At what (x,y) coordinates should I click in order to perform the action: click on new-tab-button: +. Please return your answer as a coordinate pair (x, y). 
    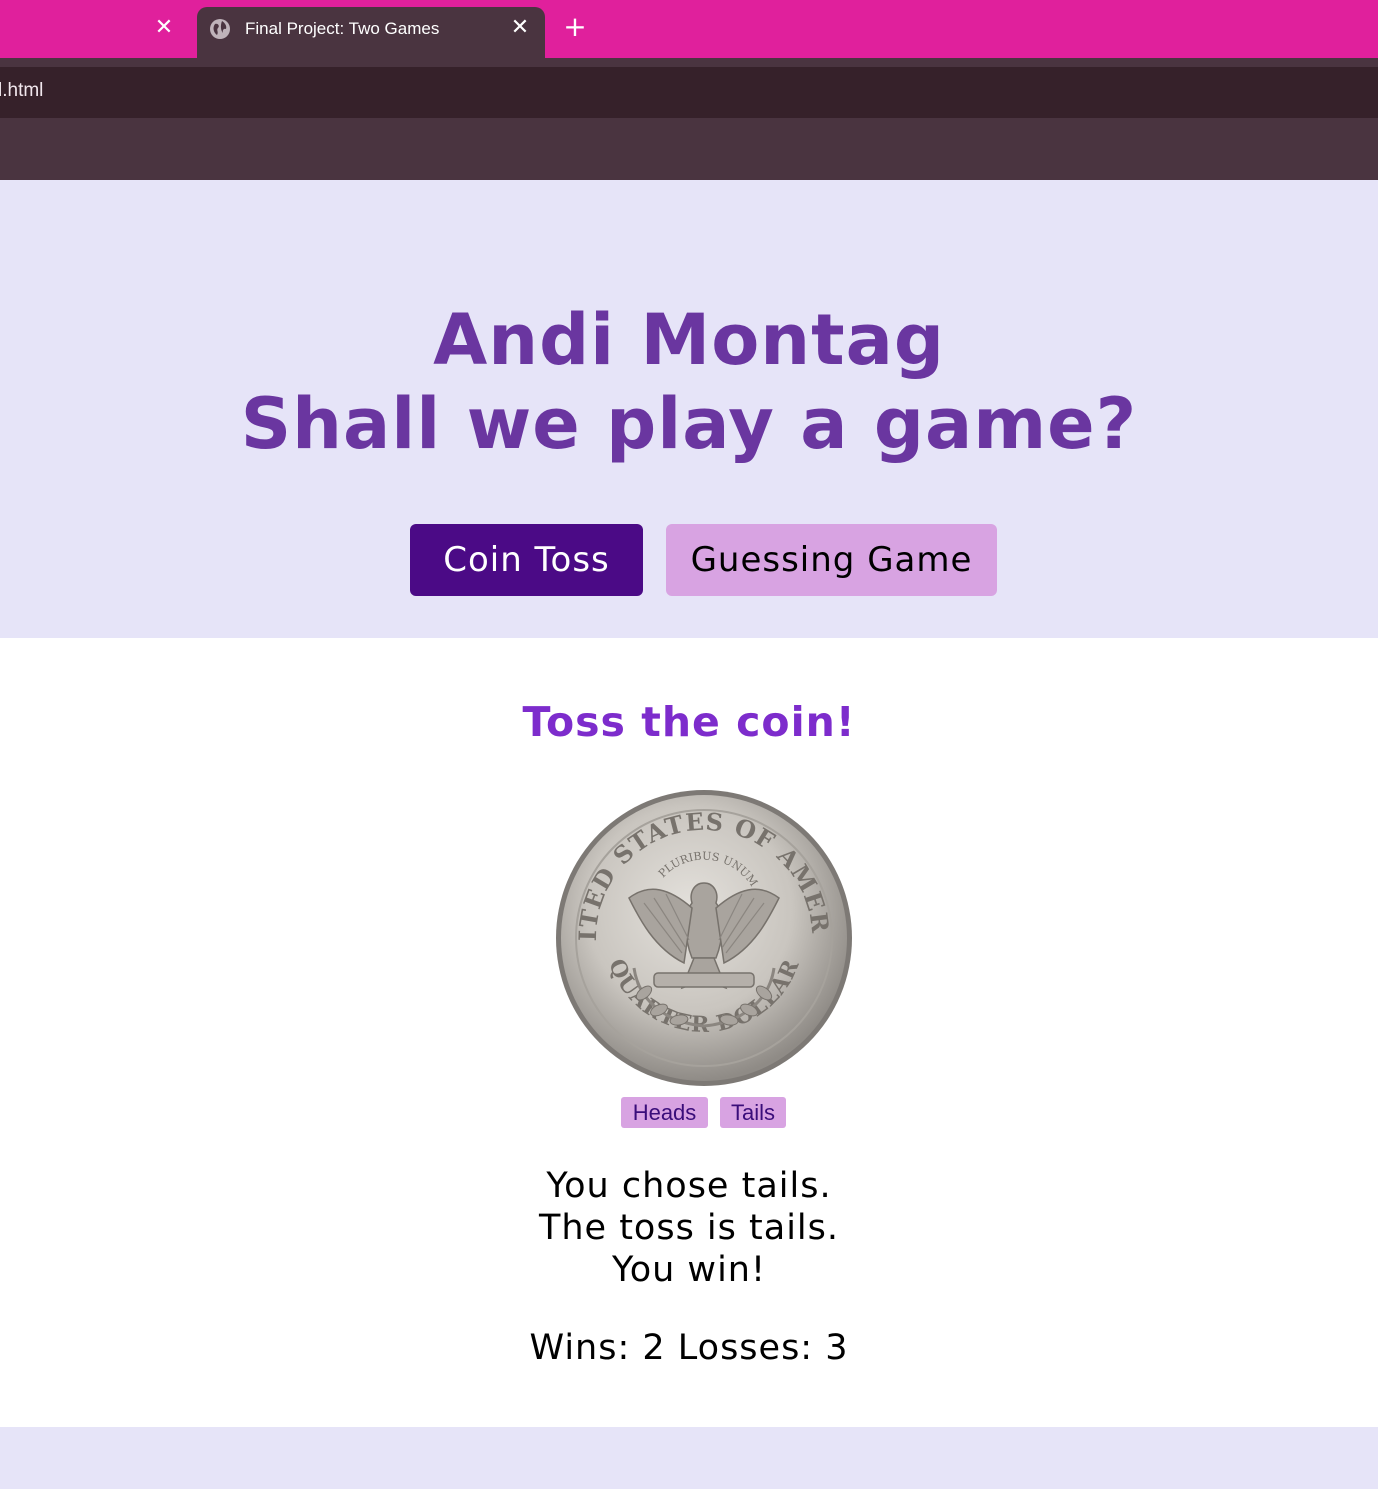
    Looking at the image, I should click on (575, 27).